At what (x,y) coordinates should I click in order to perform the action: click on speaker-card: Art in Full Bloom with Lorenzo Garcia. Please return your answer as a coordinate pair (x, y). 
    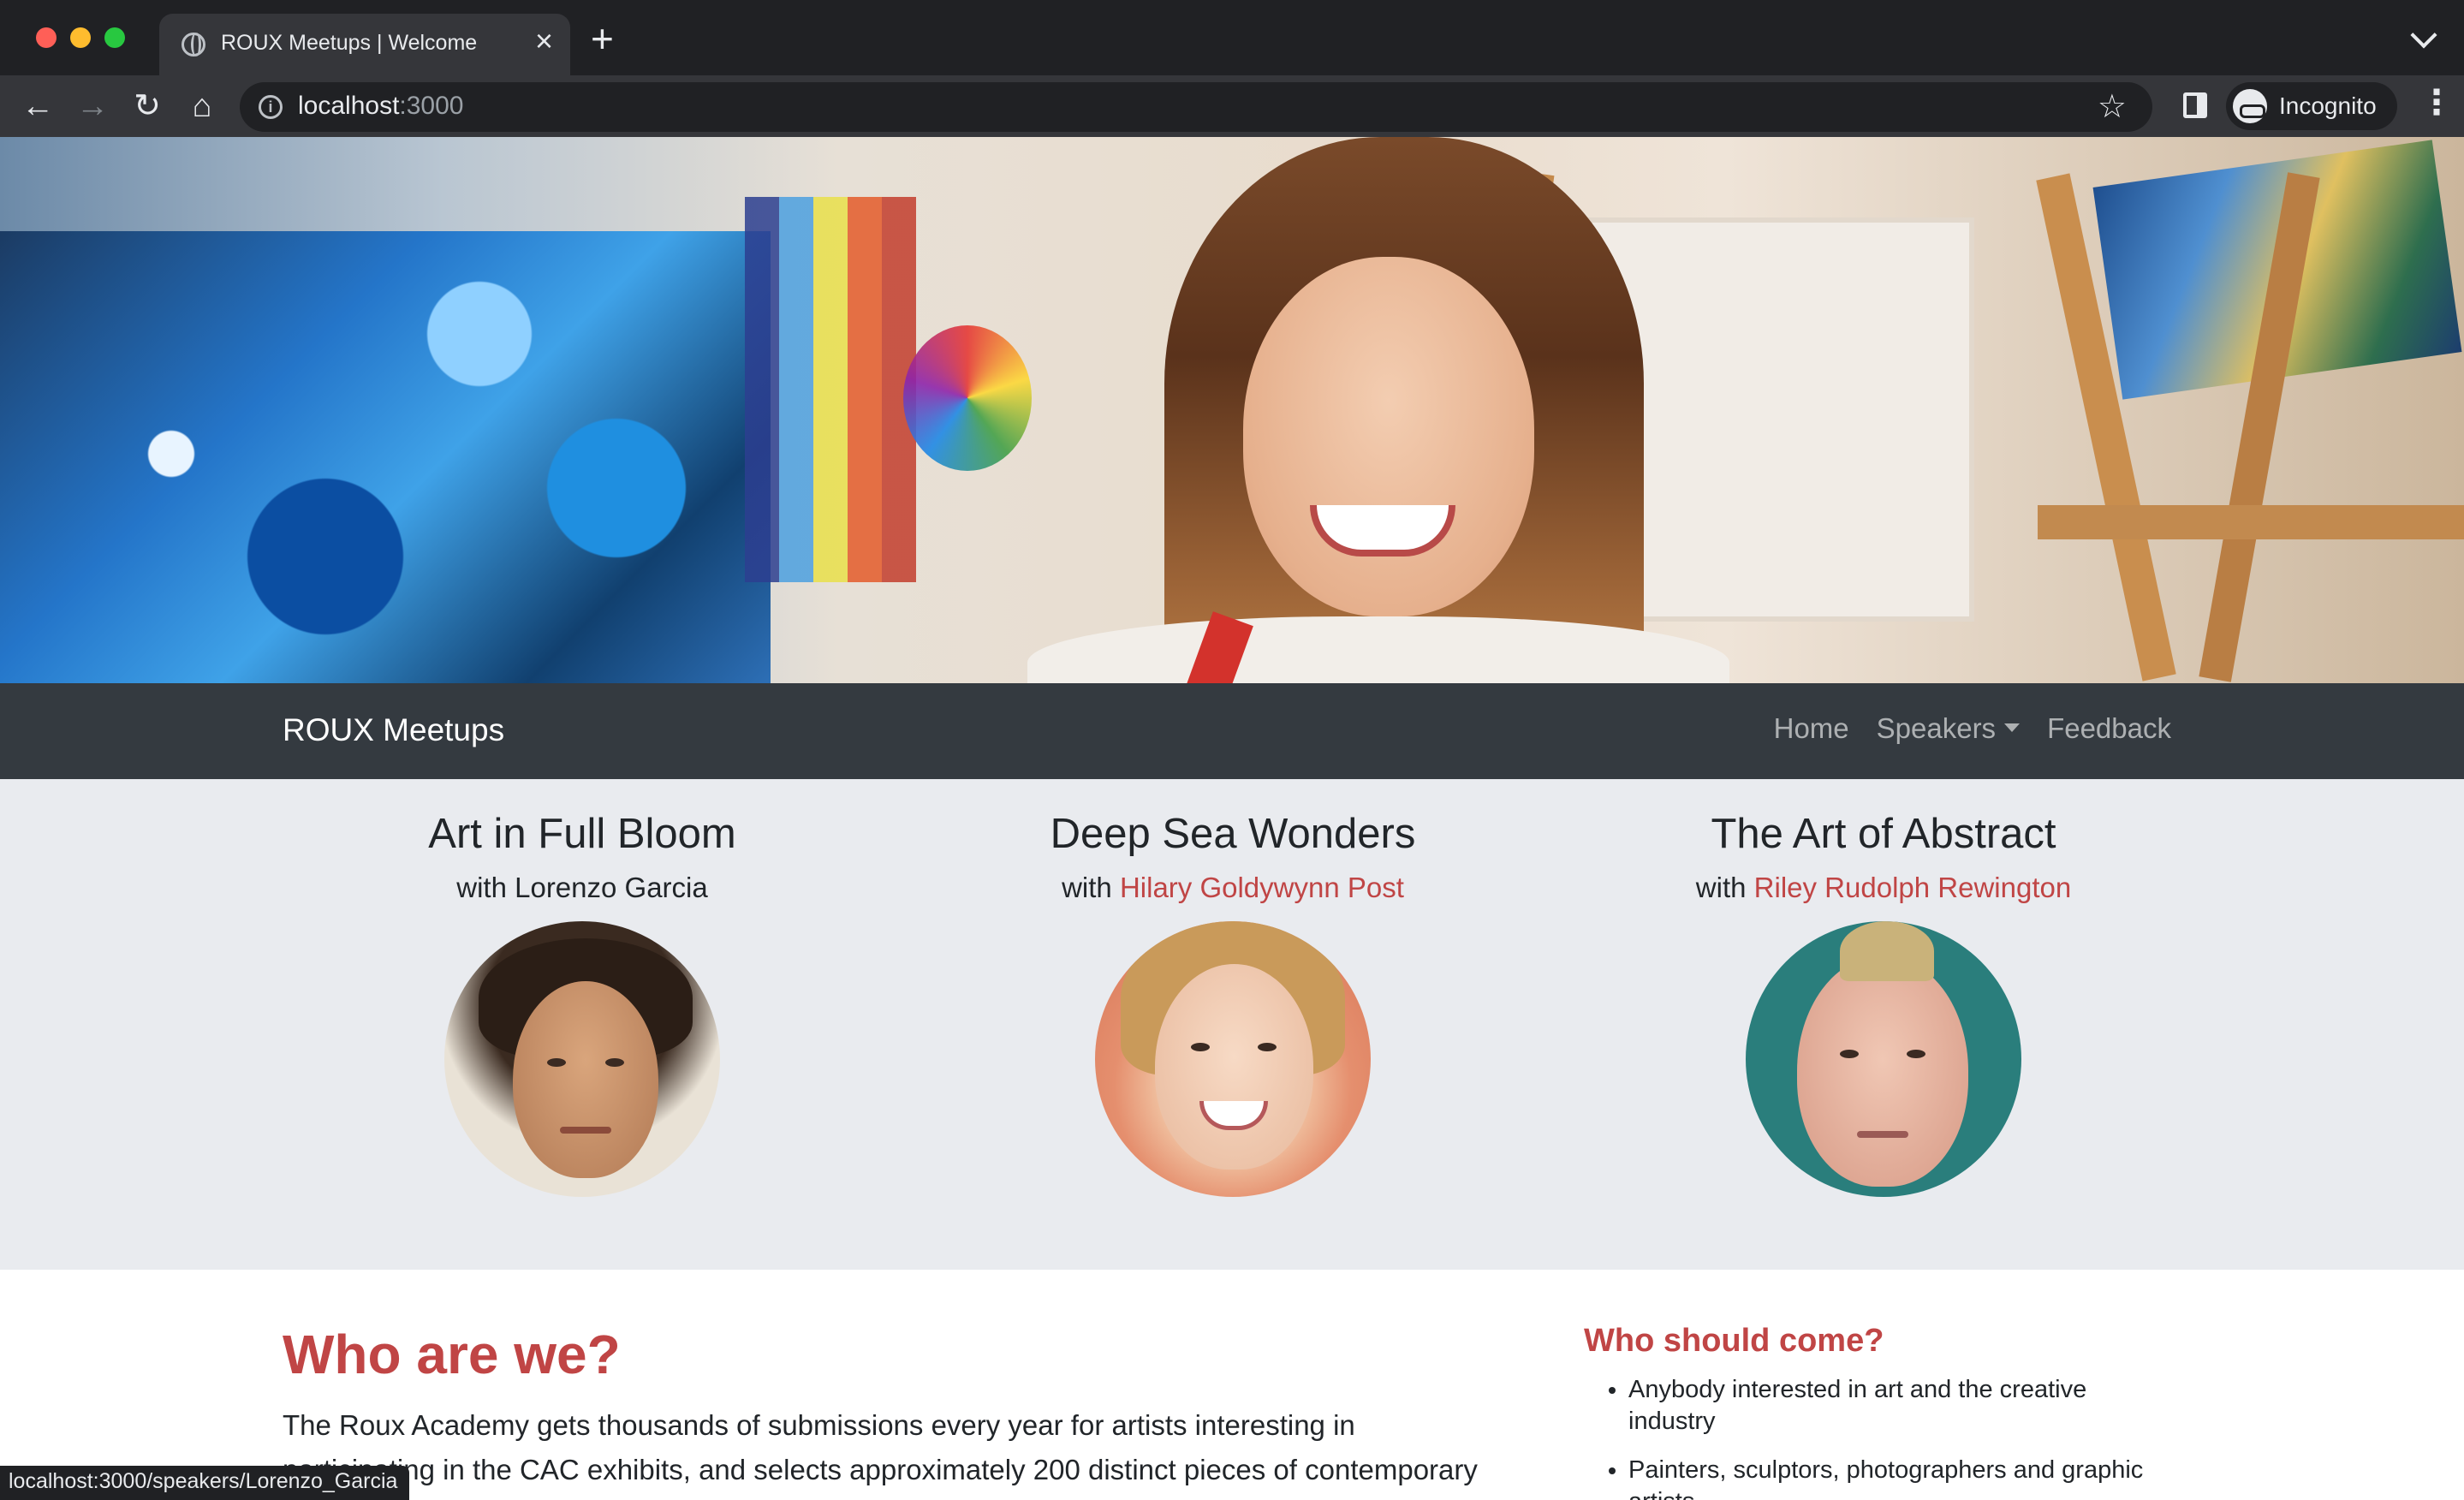
    Looking at the image, I should click on (582, 988).